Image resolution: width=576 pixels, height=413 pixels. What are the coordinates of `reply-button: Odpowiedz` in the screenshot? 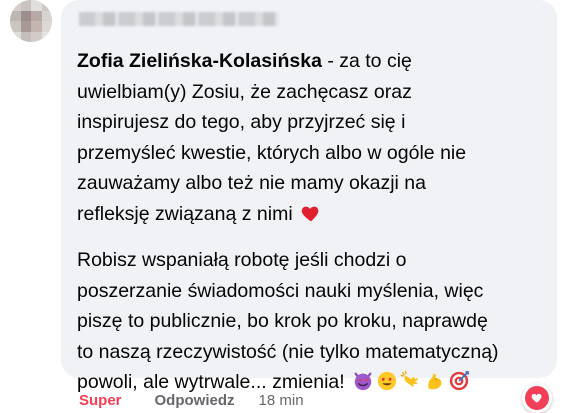 It's located at (195, 400).